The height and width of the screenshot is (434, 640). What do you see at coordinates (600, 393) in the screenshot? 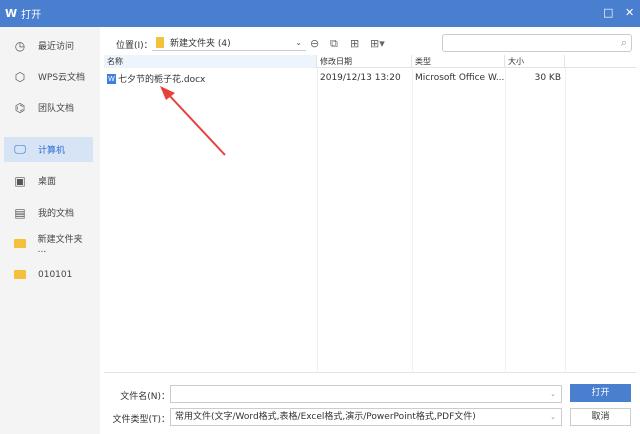
I see `open-button: 打开` at bounding box center [600, 393].